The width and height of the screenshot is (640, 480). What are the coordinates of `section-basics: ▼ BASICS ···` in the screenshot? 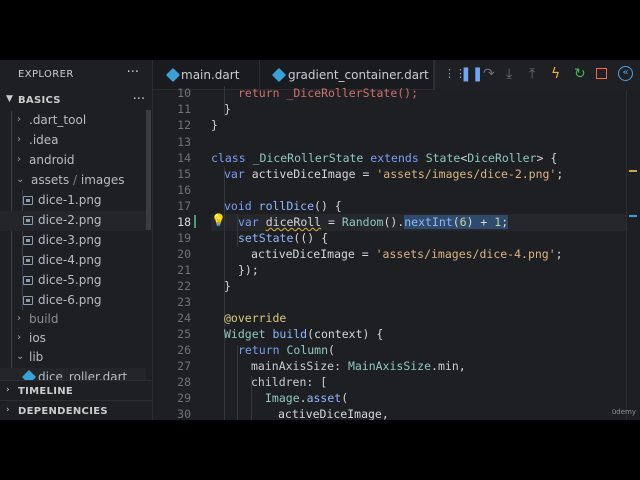 It's located at (76, 101).